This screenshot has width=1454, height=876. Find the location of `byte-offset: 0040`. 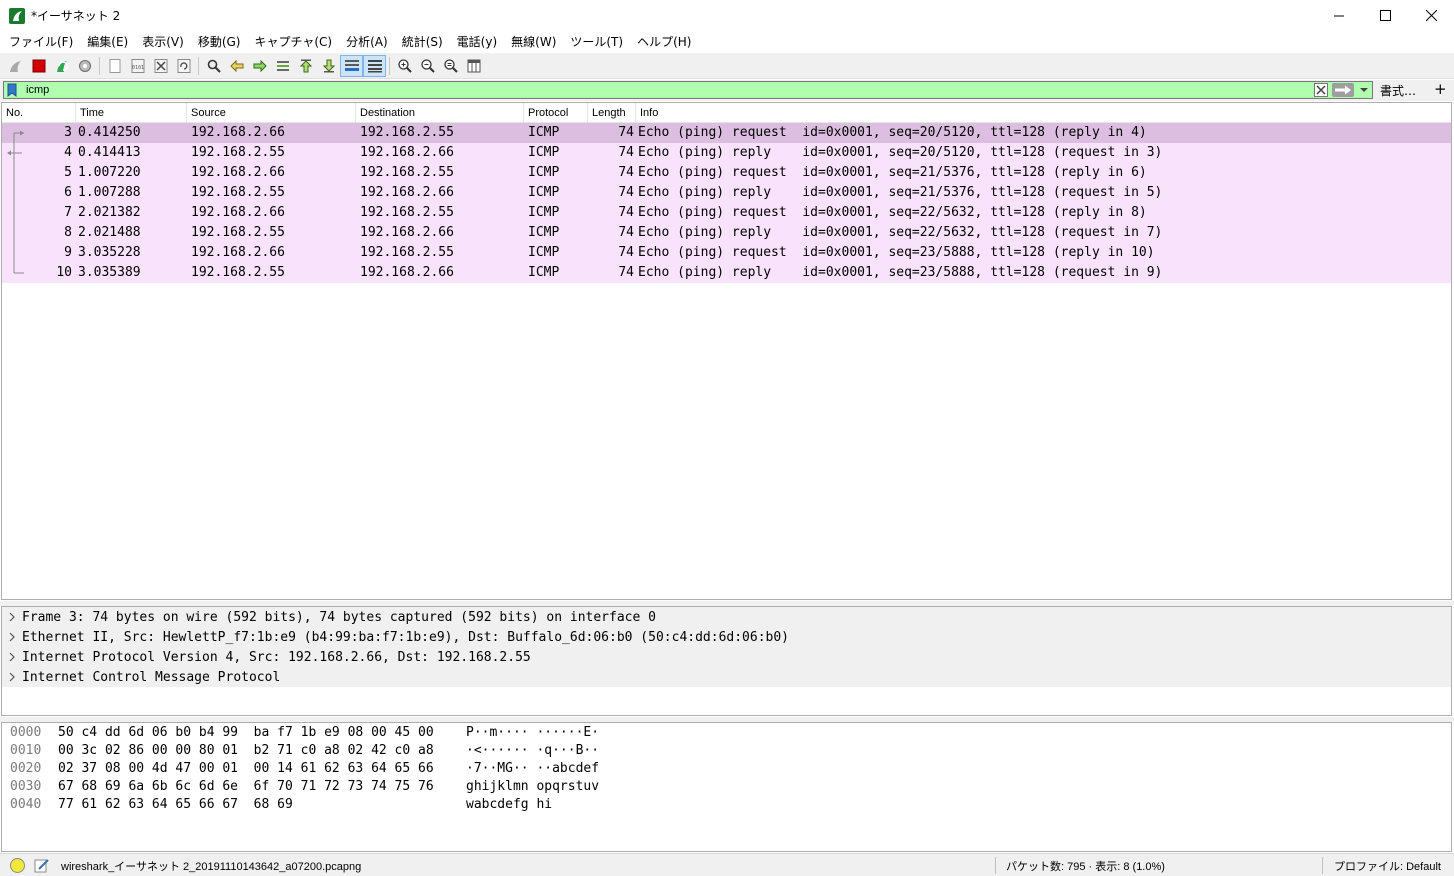

byte-offset: 0040 is located at coordinates (26, 804).